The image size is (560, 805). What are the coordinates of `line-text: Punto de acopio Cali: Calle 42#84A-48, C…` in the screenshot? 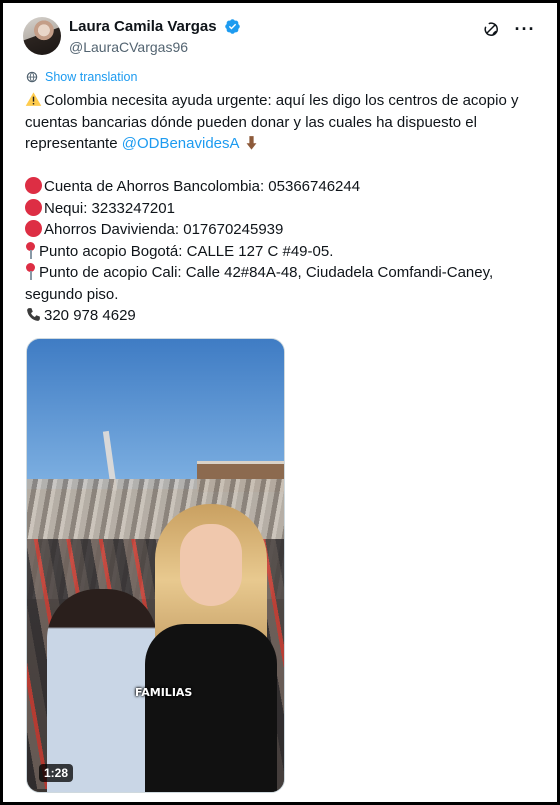 It's located at (259, 283).